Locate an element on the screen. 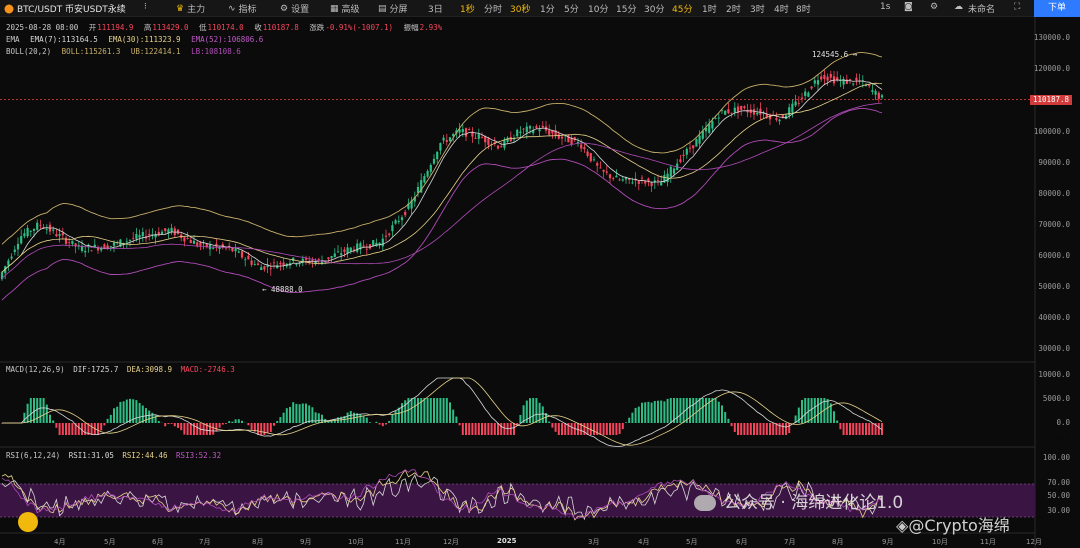 The image size is (1080, 548). floating-assistant-button is located at coordinates (28, 522).